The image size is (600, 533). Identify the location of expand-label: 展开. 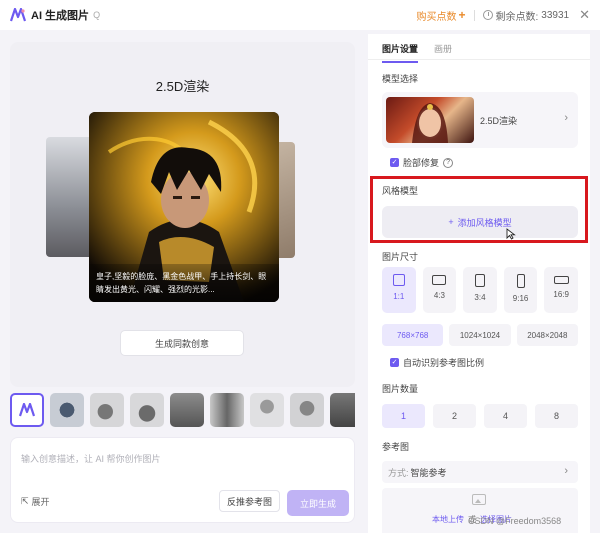
(40, 502).